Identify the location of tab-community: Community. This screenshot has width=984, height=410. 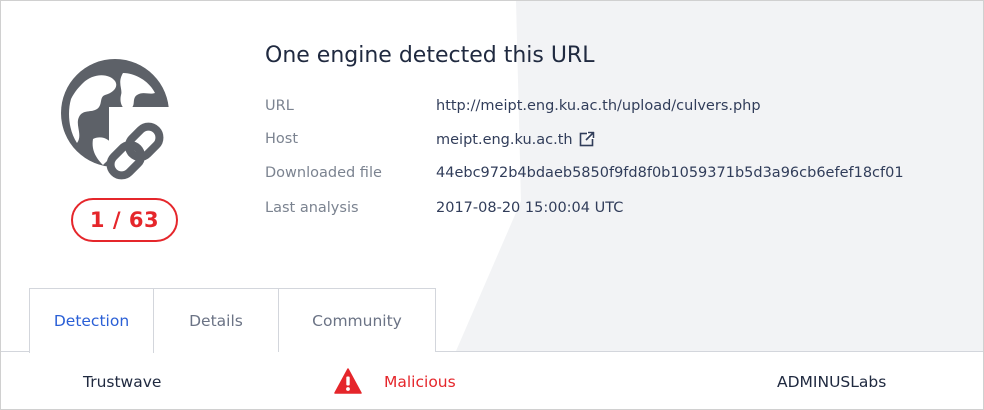
(357, 320).